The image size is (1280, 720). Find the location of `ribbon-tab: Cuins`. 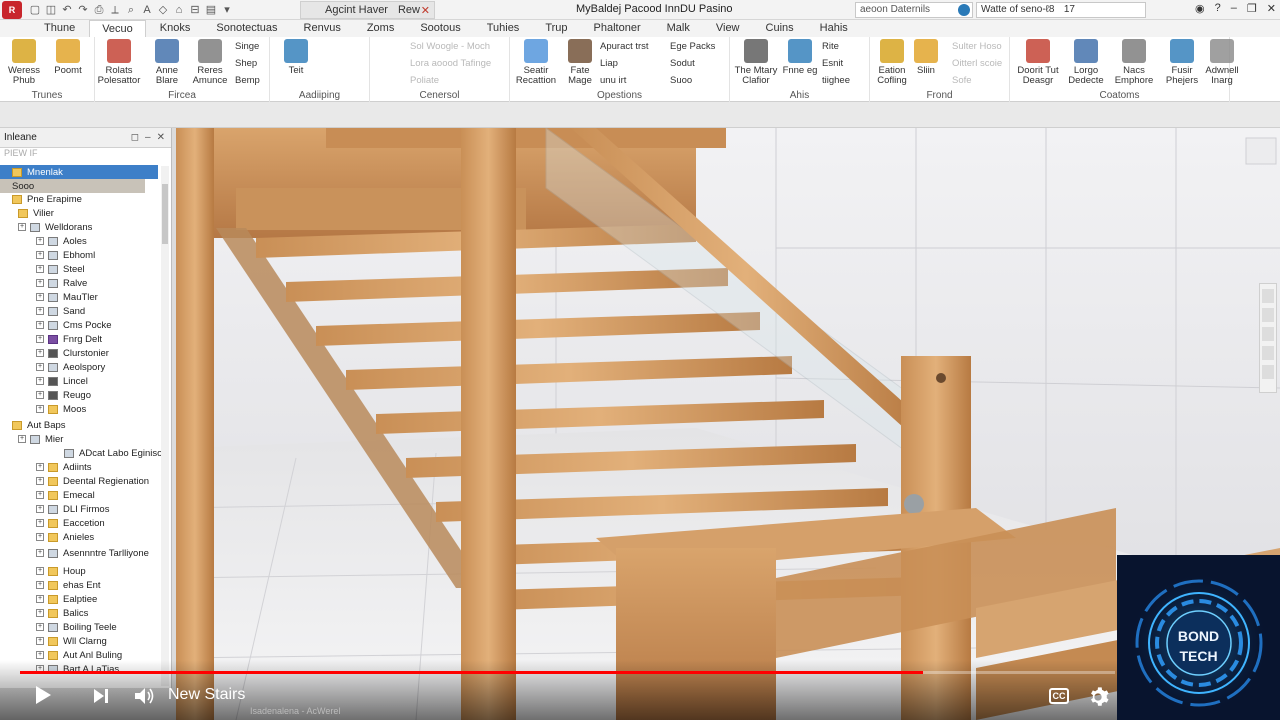

ribbon-tab: Cuins is located at coordinates (780, 28).